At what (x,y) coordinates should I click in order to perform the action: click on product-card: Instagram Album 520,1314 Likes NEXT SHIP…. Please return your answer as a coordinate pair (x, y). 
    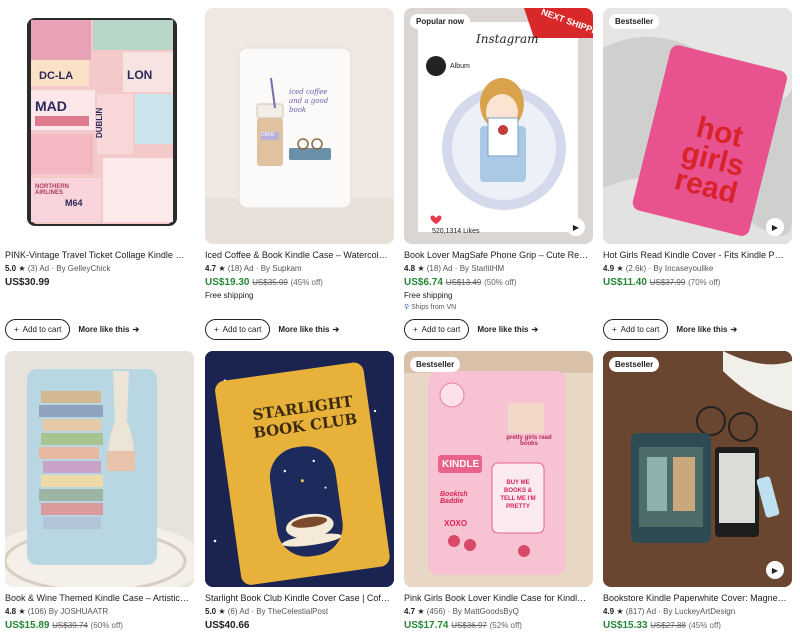
    Looking at the image, I should click on (498, 174).